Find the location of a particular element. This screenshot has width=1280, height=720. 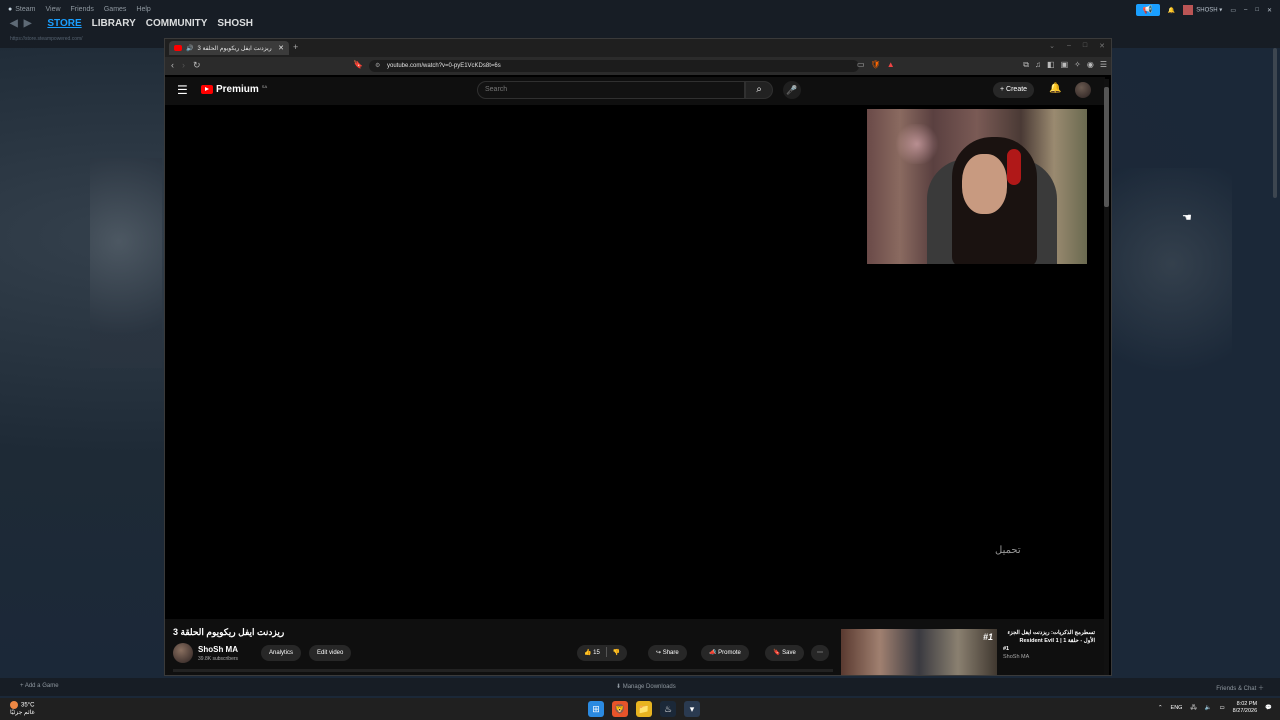

promote-button: 📣 Promote is located at coordinates (725, 653).